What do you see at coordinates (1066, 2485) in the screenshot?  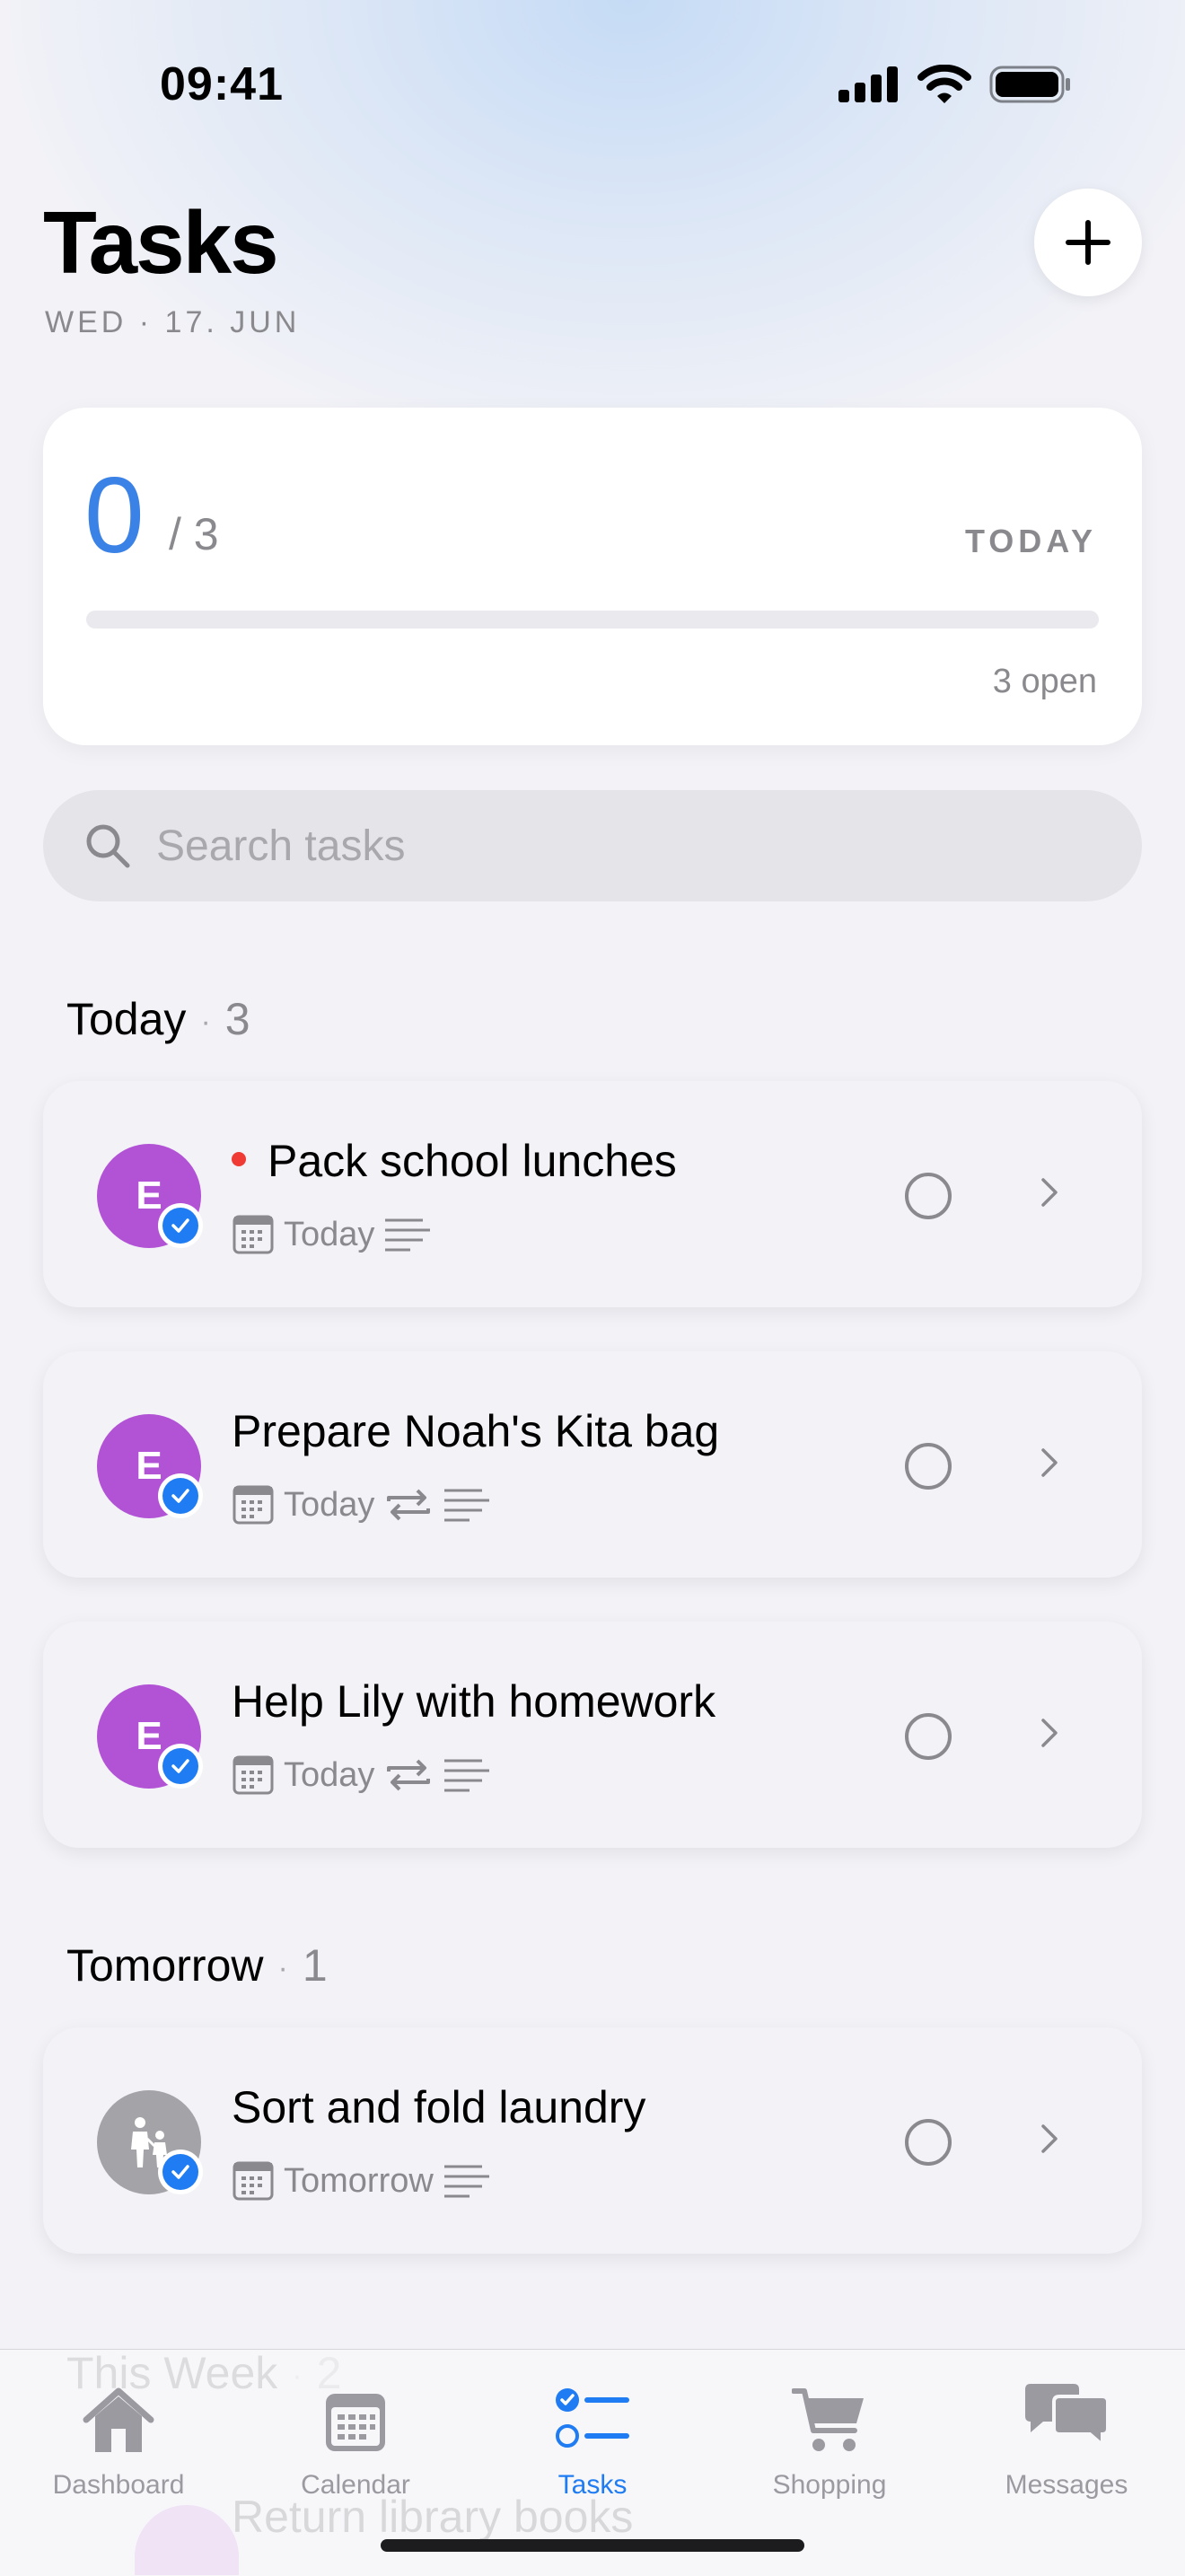 I see `tab-label: Messages` at bounding box center [1066, 2485].